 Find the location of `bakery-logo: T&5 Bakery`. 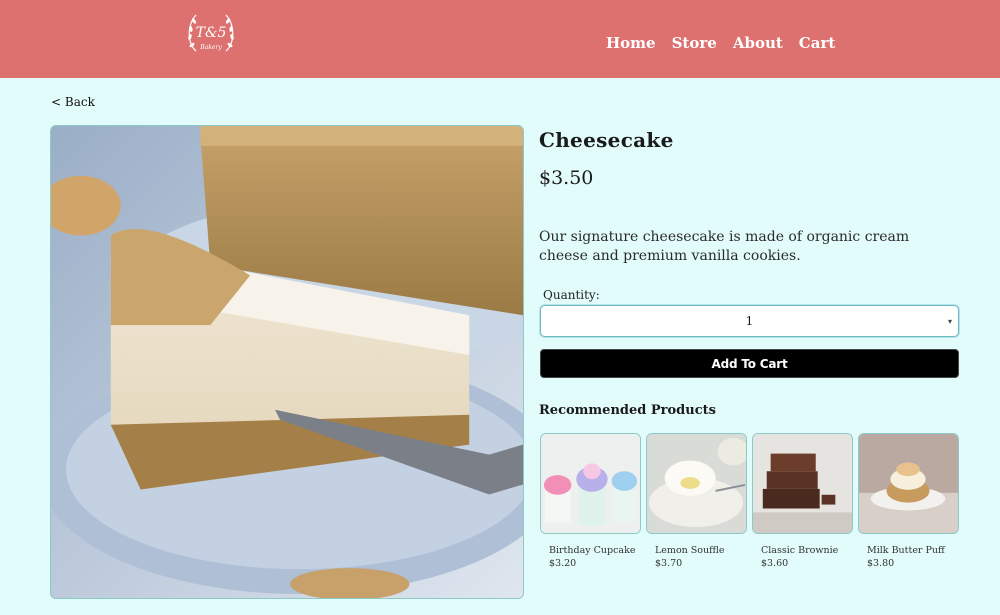

bakery-logo: T&5 Bakery is located at coordinates (211, 33).